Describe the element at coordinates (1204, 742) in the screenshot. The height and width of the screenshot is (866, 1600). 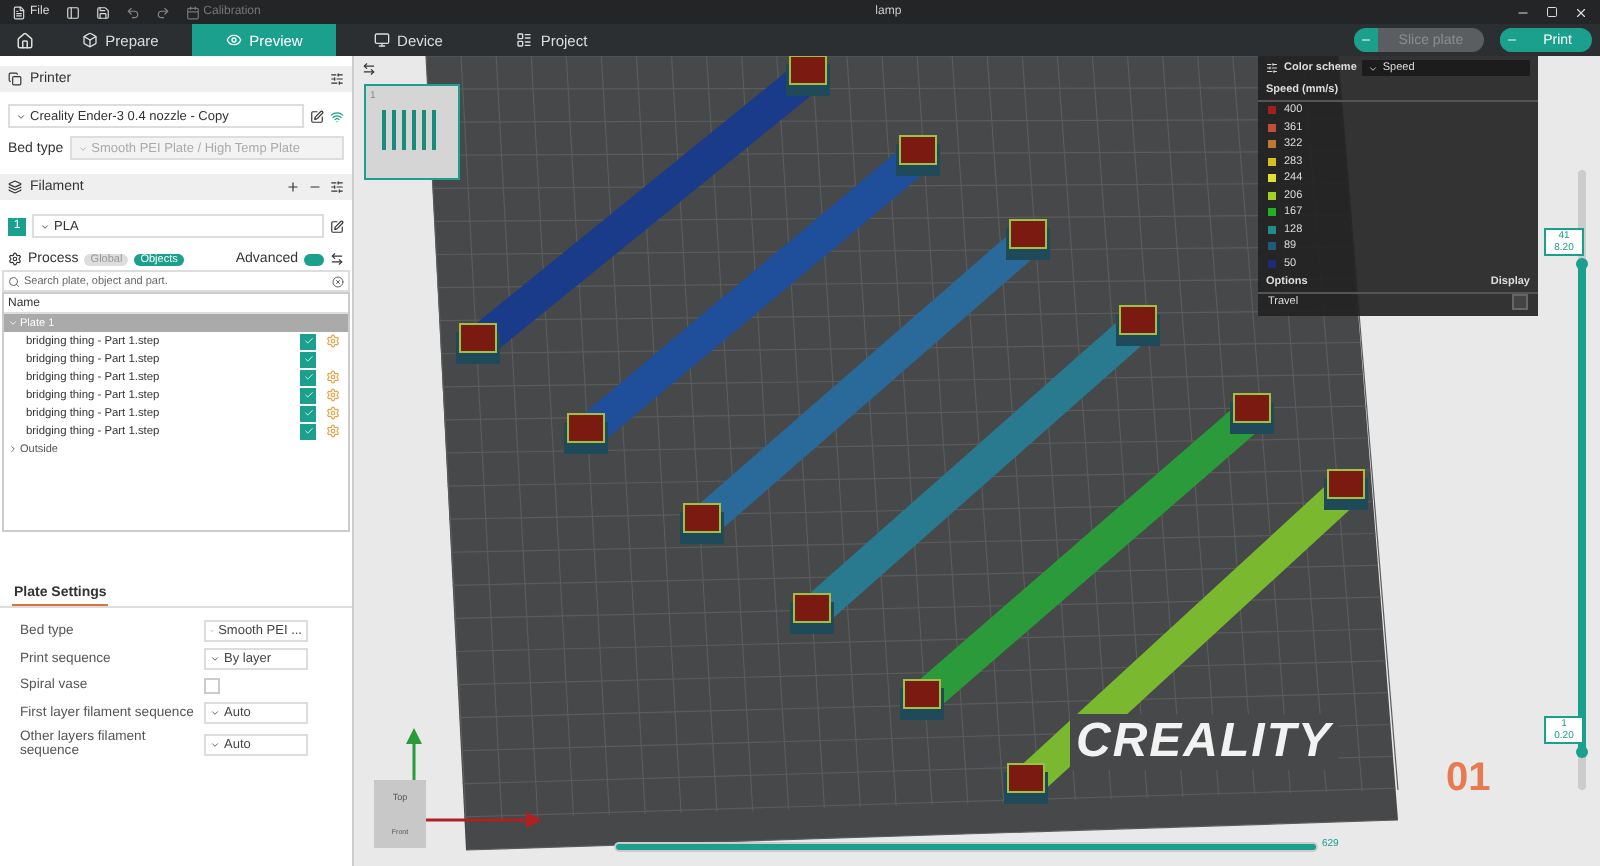
I see `bed-logo: CREALITY` at that location.